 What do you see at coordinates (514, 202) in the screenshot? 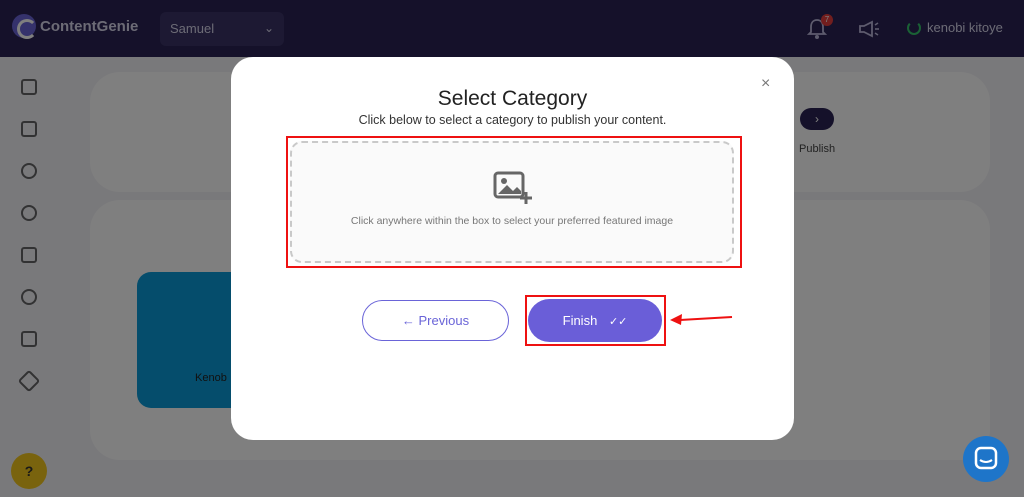
I see `highlight-dropzone` at bounding box center [514, 202].